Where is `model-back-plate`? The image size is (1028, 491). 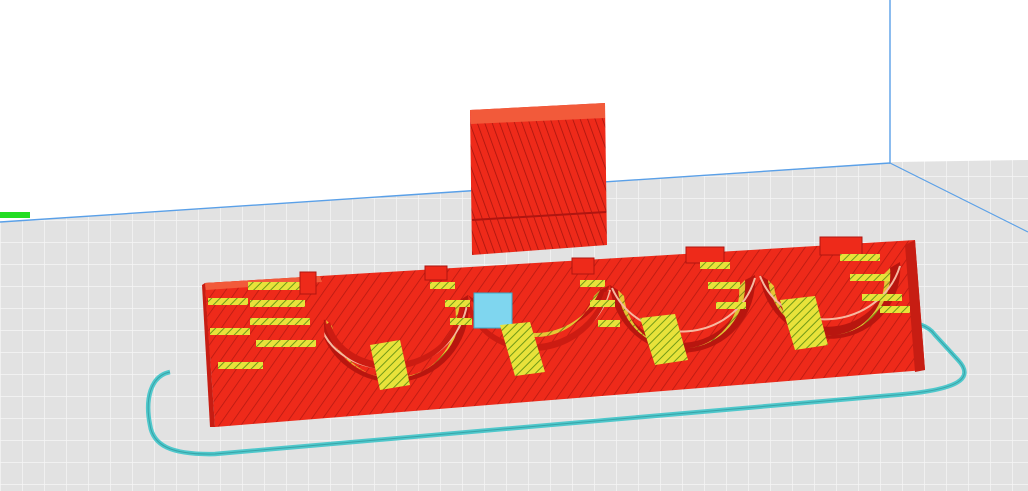
model-back-plate is located at coordinates (538, 179).